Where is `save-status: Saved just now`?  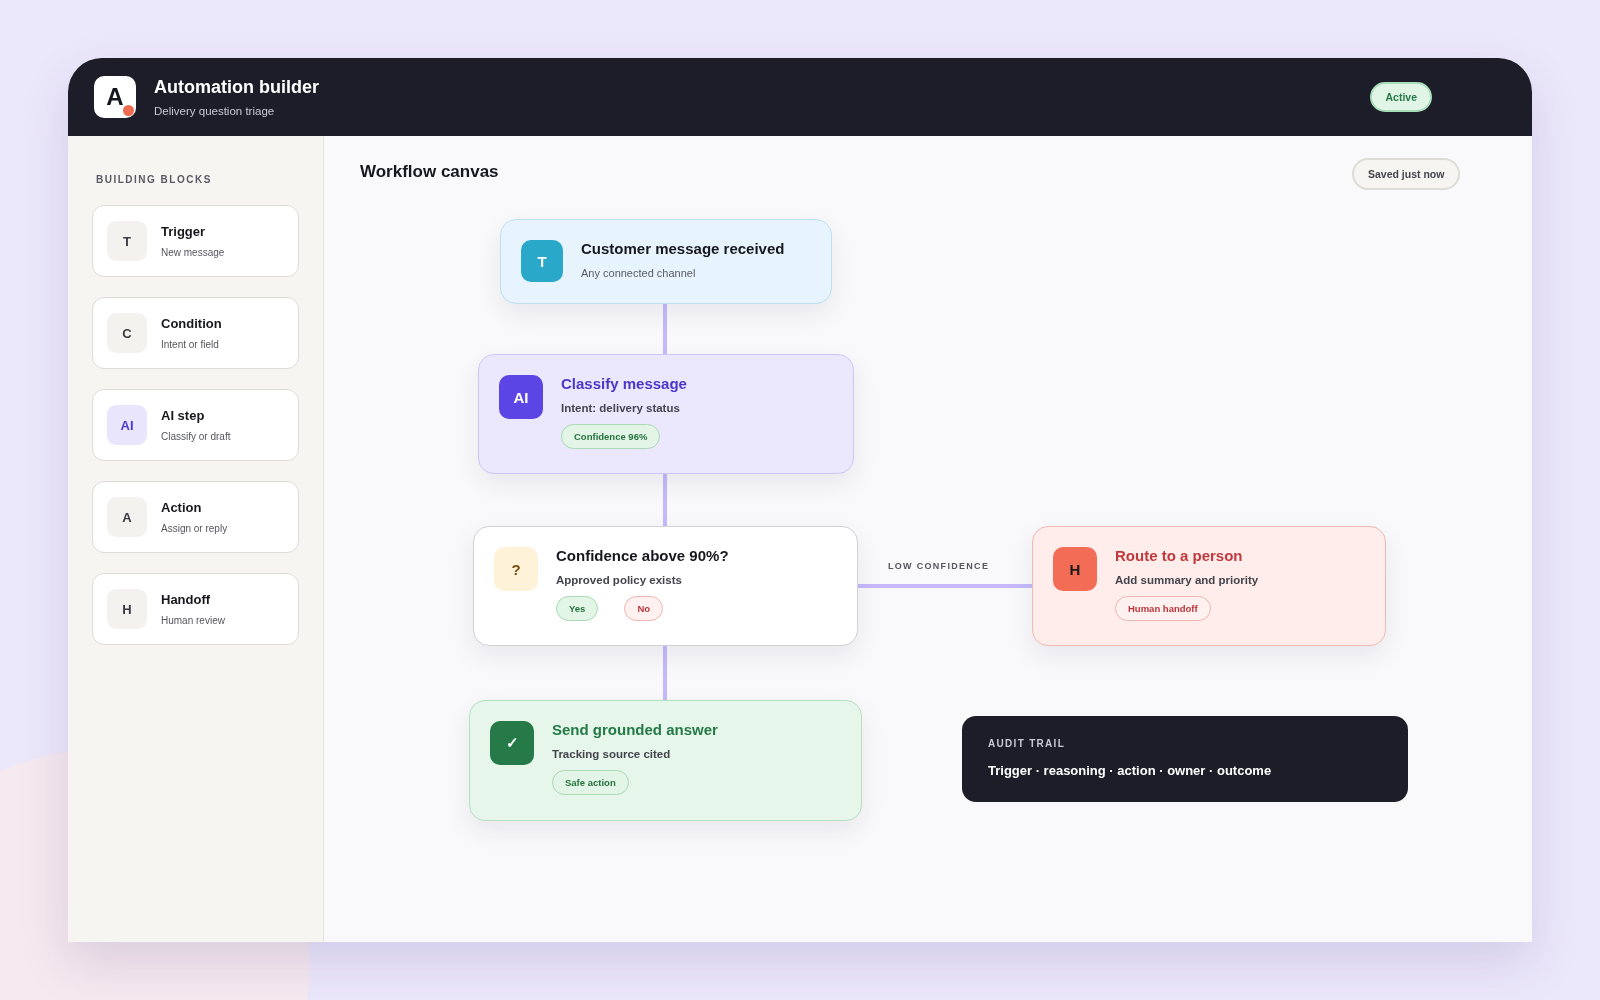 save-status: Saved just now is located at coordinates (1406, 174).